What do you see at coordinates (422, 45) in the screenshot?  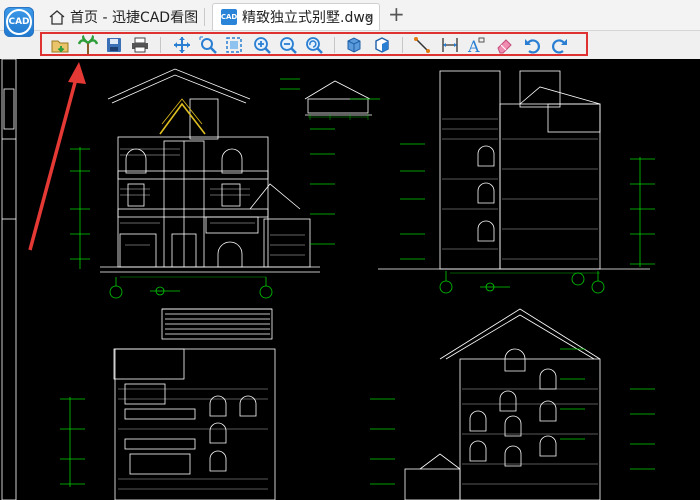 I see `measure-distance-icon` at bounding box center [422, 45].